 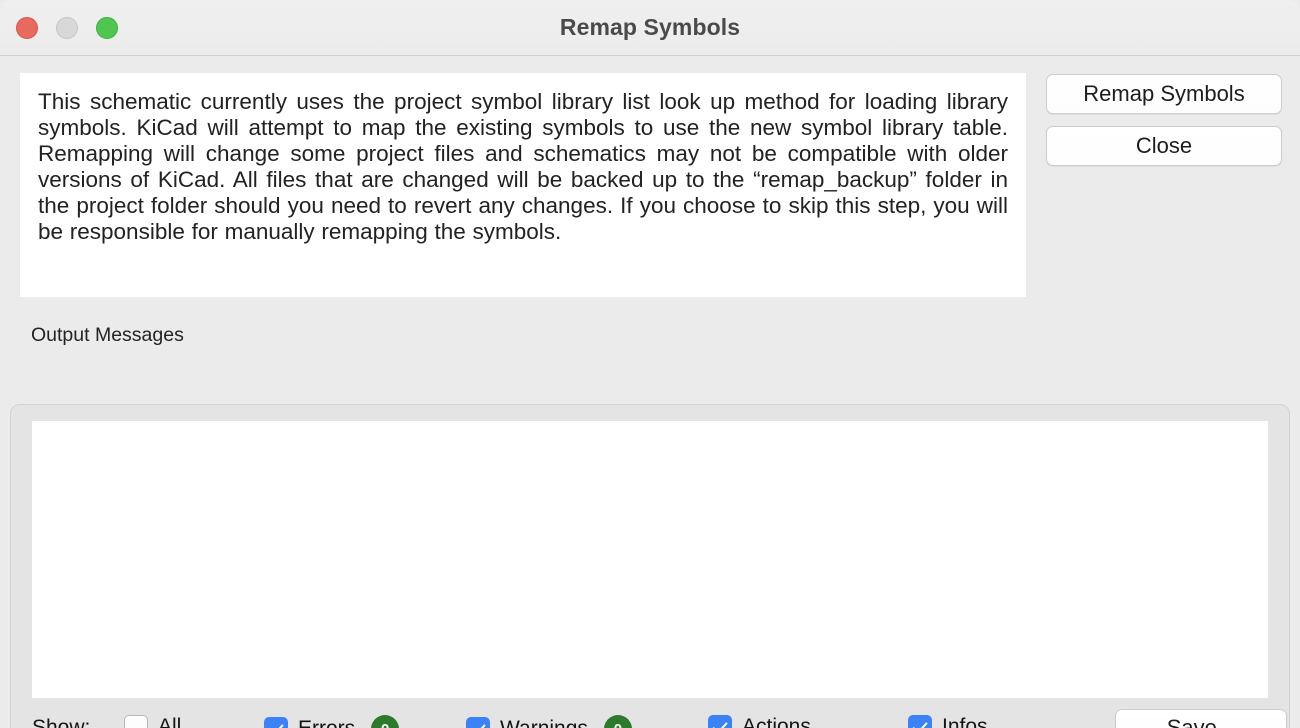 What do you see at coordinates (1164, 94) in the screenshot?
I see `remap-symbols-button: Remap Symbols` at bounding box center [1164, 94].